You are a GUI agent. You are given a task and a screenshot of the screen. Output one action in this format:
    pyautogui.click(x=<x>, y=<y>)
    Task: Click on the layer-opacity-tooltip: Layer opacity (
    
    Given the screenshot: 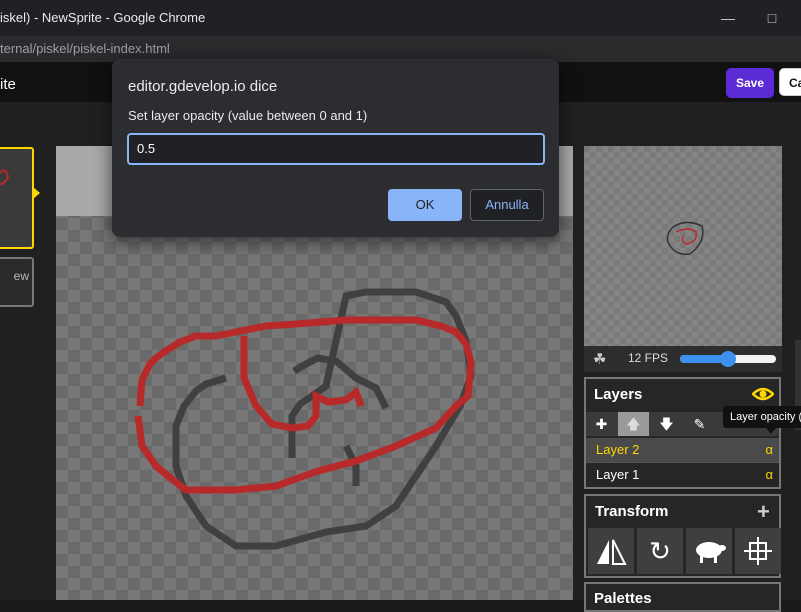 What is the action you would take?
    pyautogui.click(x=762, y=417)
    